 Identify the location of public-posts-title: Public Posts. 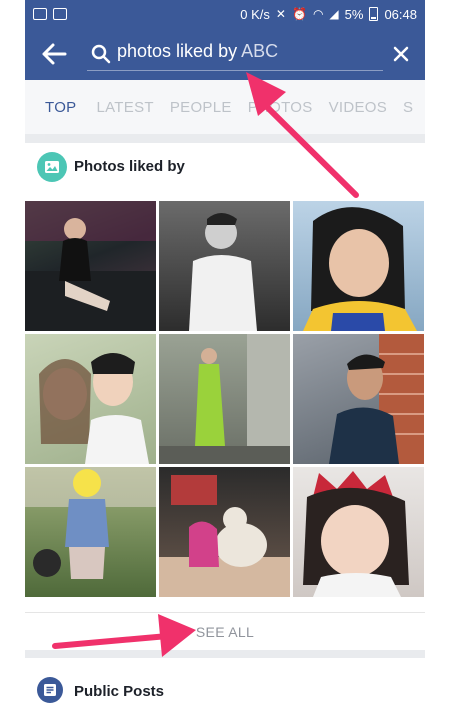
(119, 691).